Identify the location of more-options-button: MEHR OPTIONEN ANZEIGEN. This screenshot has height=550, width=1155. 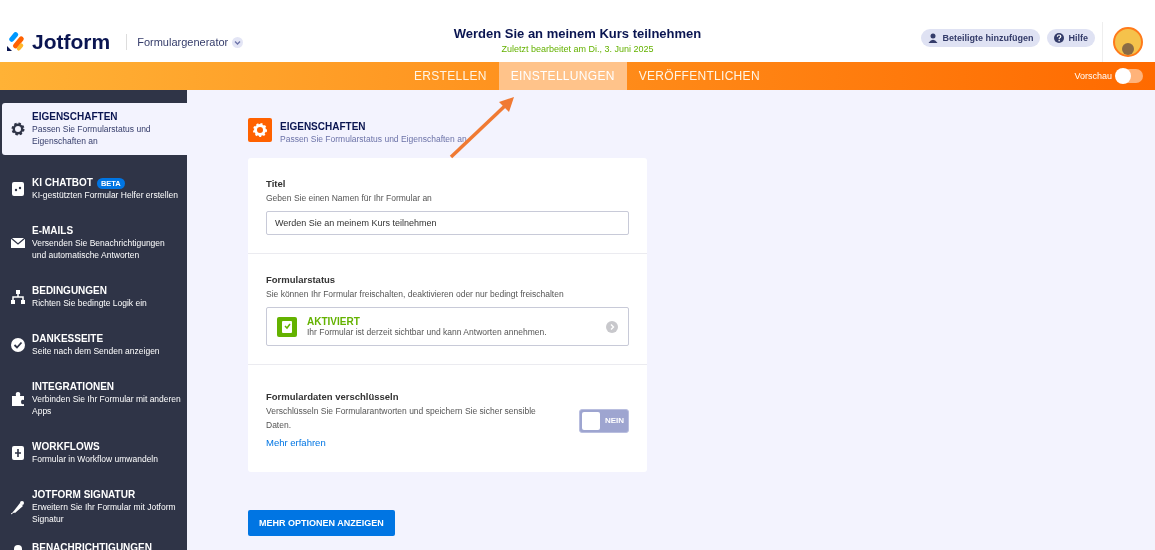
(321, 523).